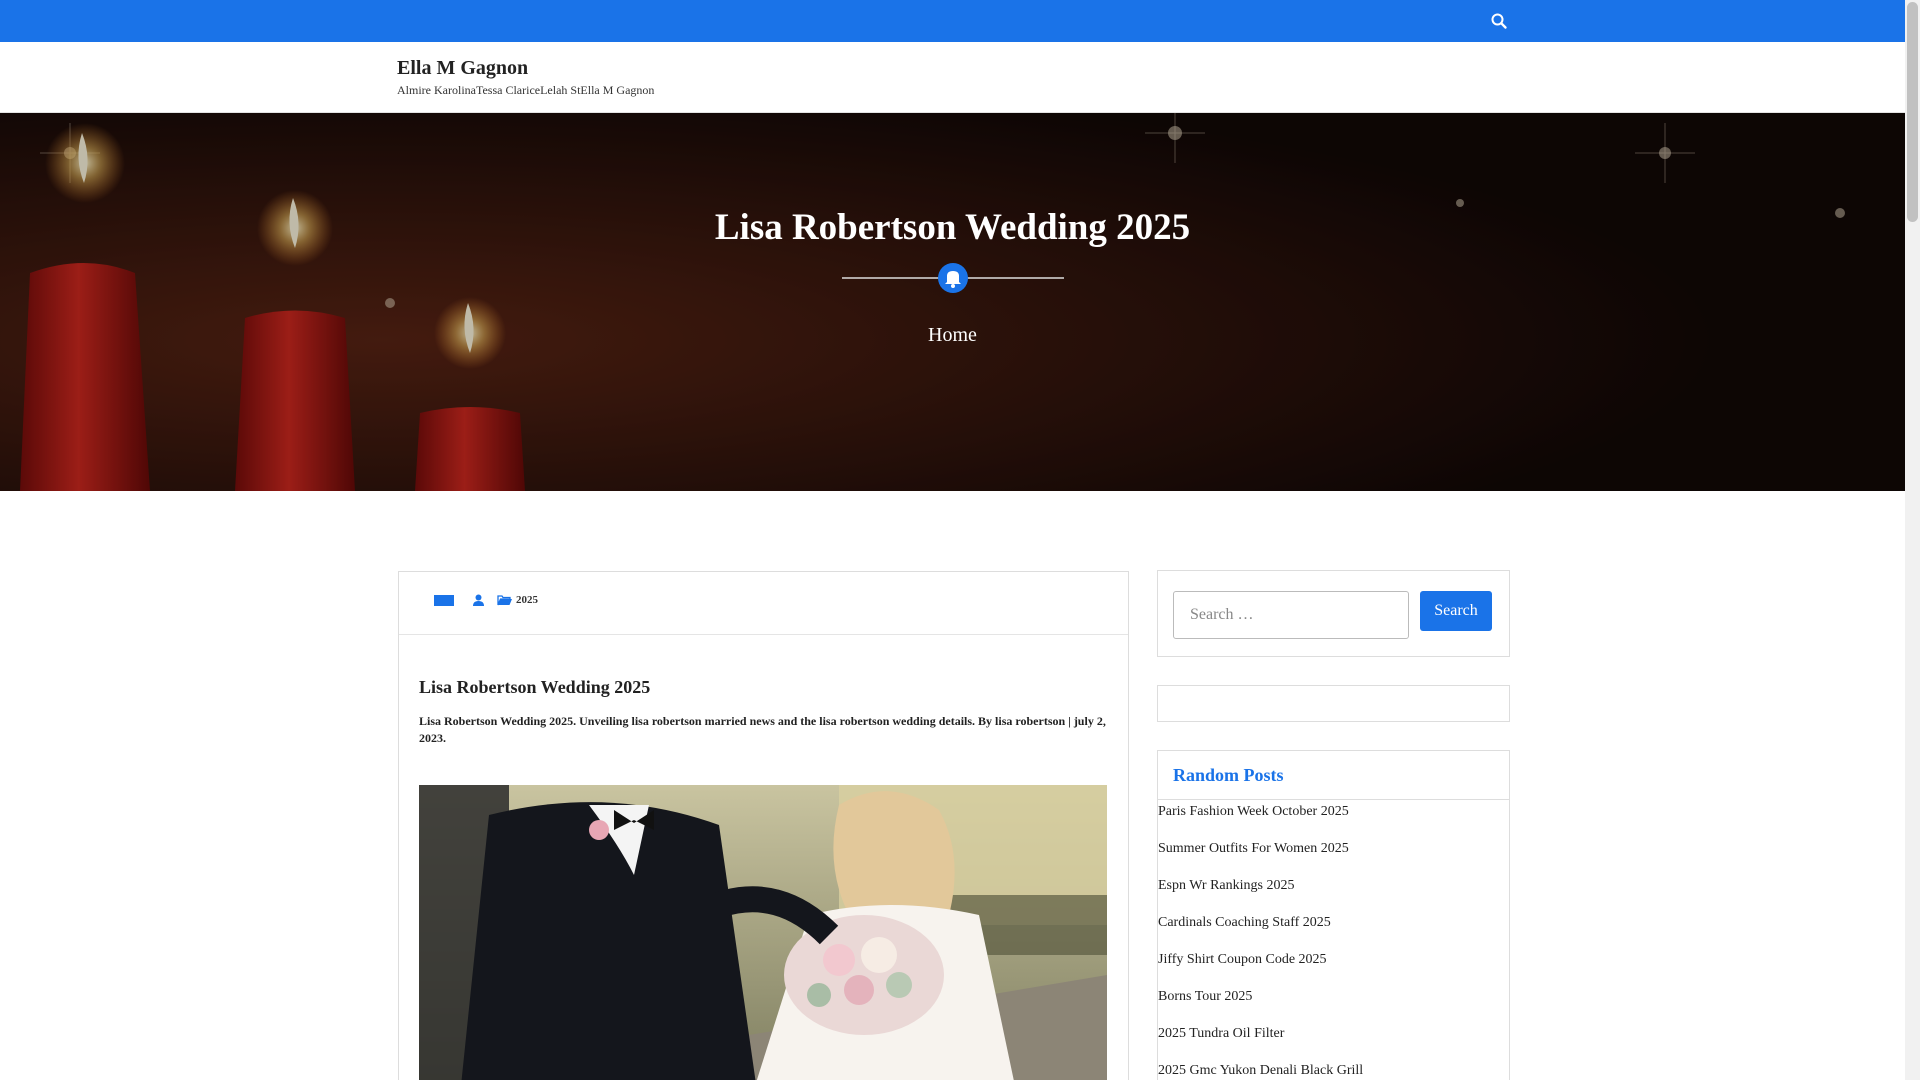 Image resolution: width=1920 pixels, height=1080 pixels. Describe the element at coordinates (534, 687) in the screenshot. I see `post-title: Lisa Robertson Wedding 2025` at that location.